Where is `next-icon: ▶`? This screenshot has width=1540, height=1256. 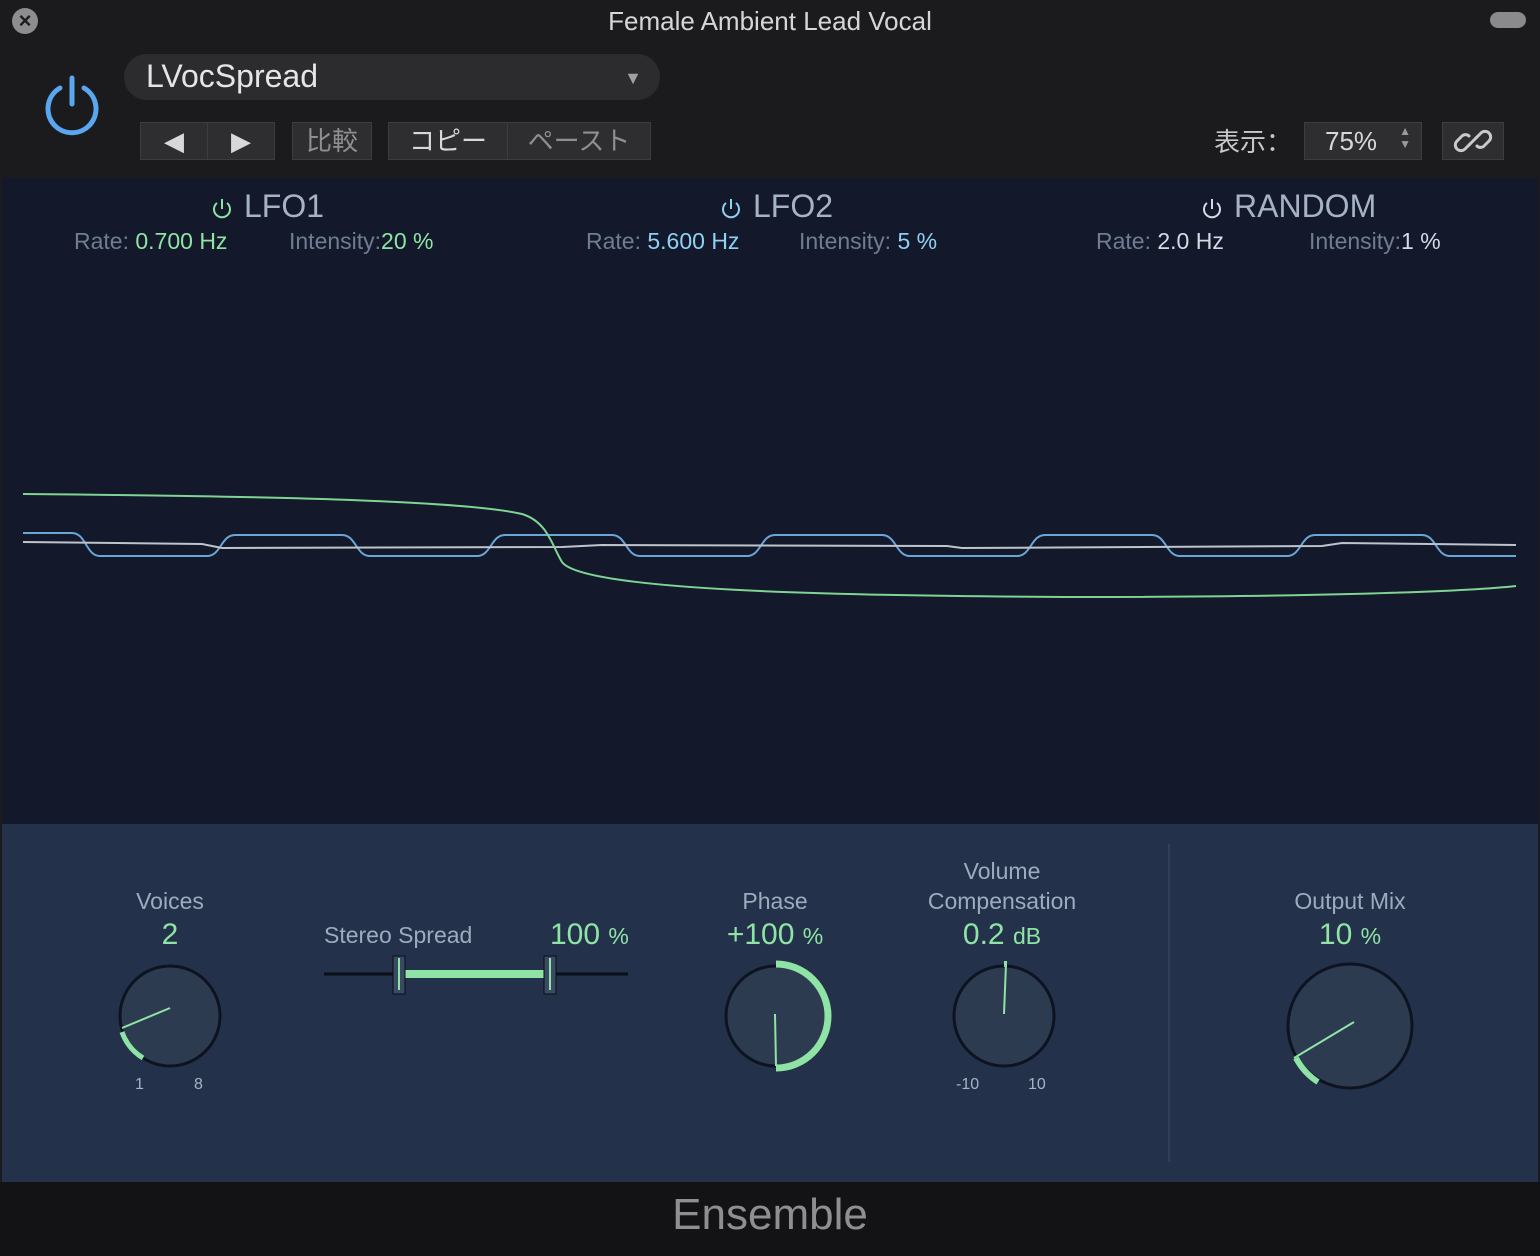 next-icon: ▶ is located at coordinates (241, 141).